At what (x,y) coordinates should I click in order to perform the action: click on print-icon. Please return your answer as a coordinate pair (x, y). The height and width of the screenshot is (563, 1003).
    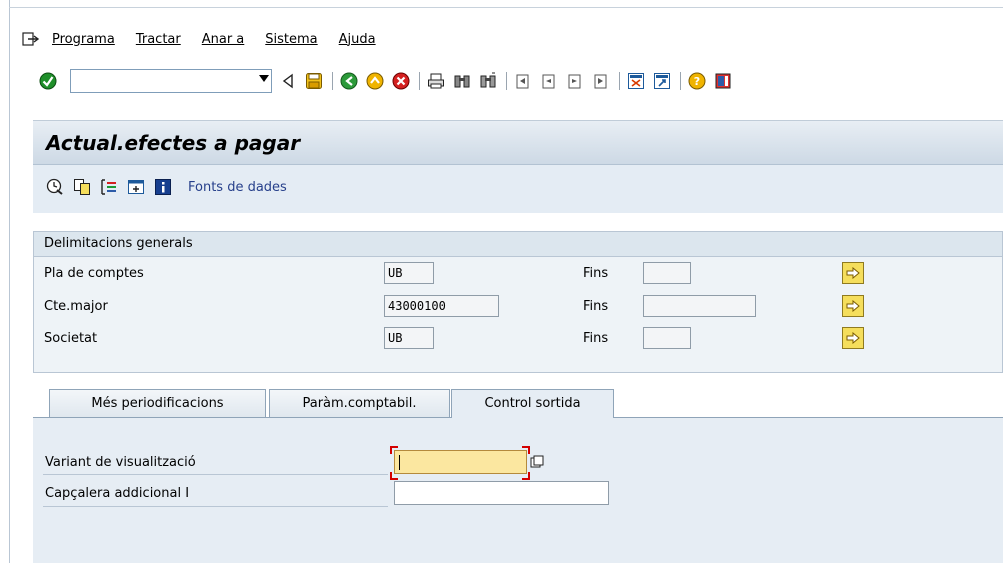
    Looking at the image, I should click on (436, 81).